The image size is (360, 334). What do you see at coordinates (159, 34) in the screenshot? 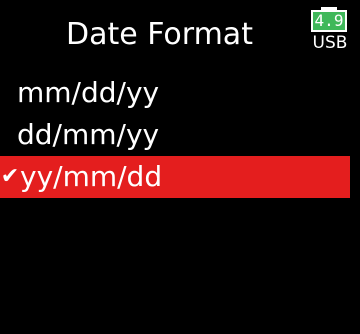
I see `page-title: Date Format` at bounding box center [159, 34].